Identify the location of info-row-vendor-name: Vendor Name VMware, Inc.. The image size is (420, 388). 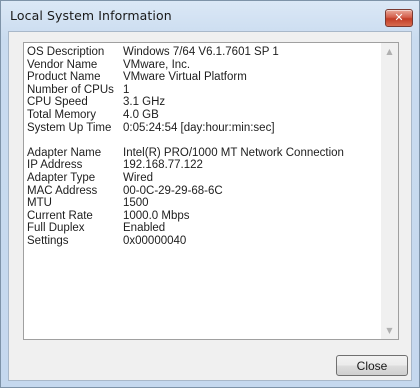
(185, 65).